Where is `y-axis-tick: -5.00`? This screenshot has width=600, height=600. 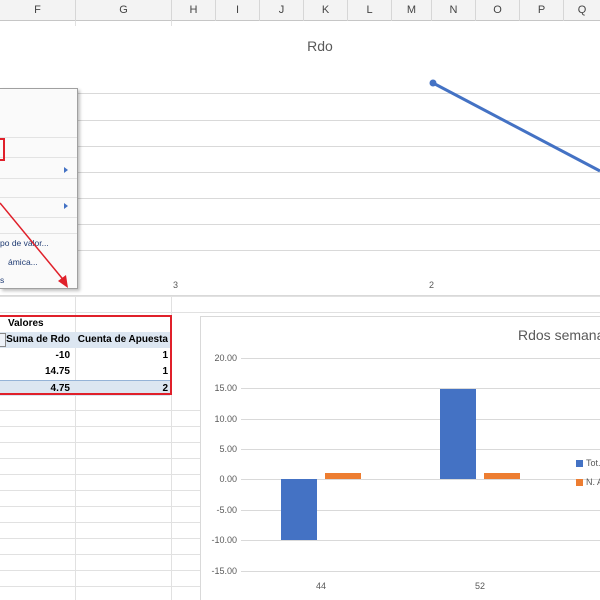 y-axis-tick: -5.00 is located at coordinates (226, 510).